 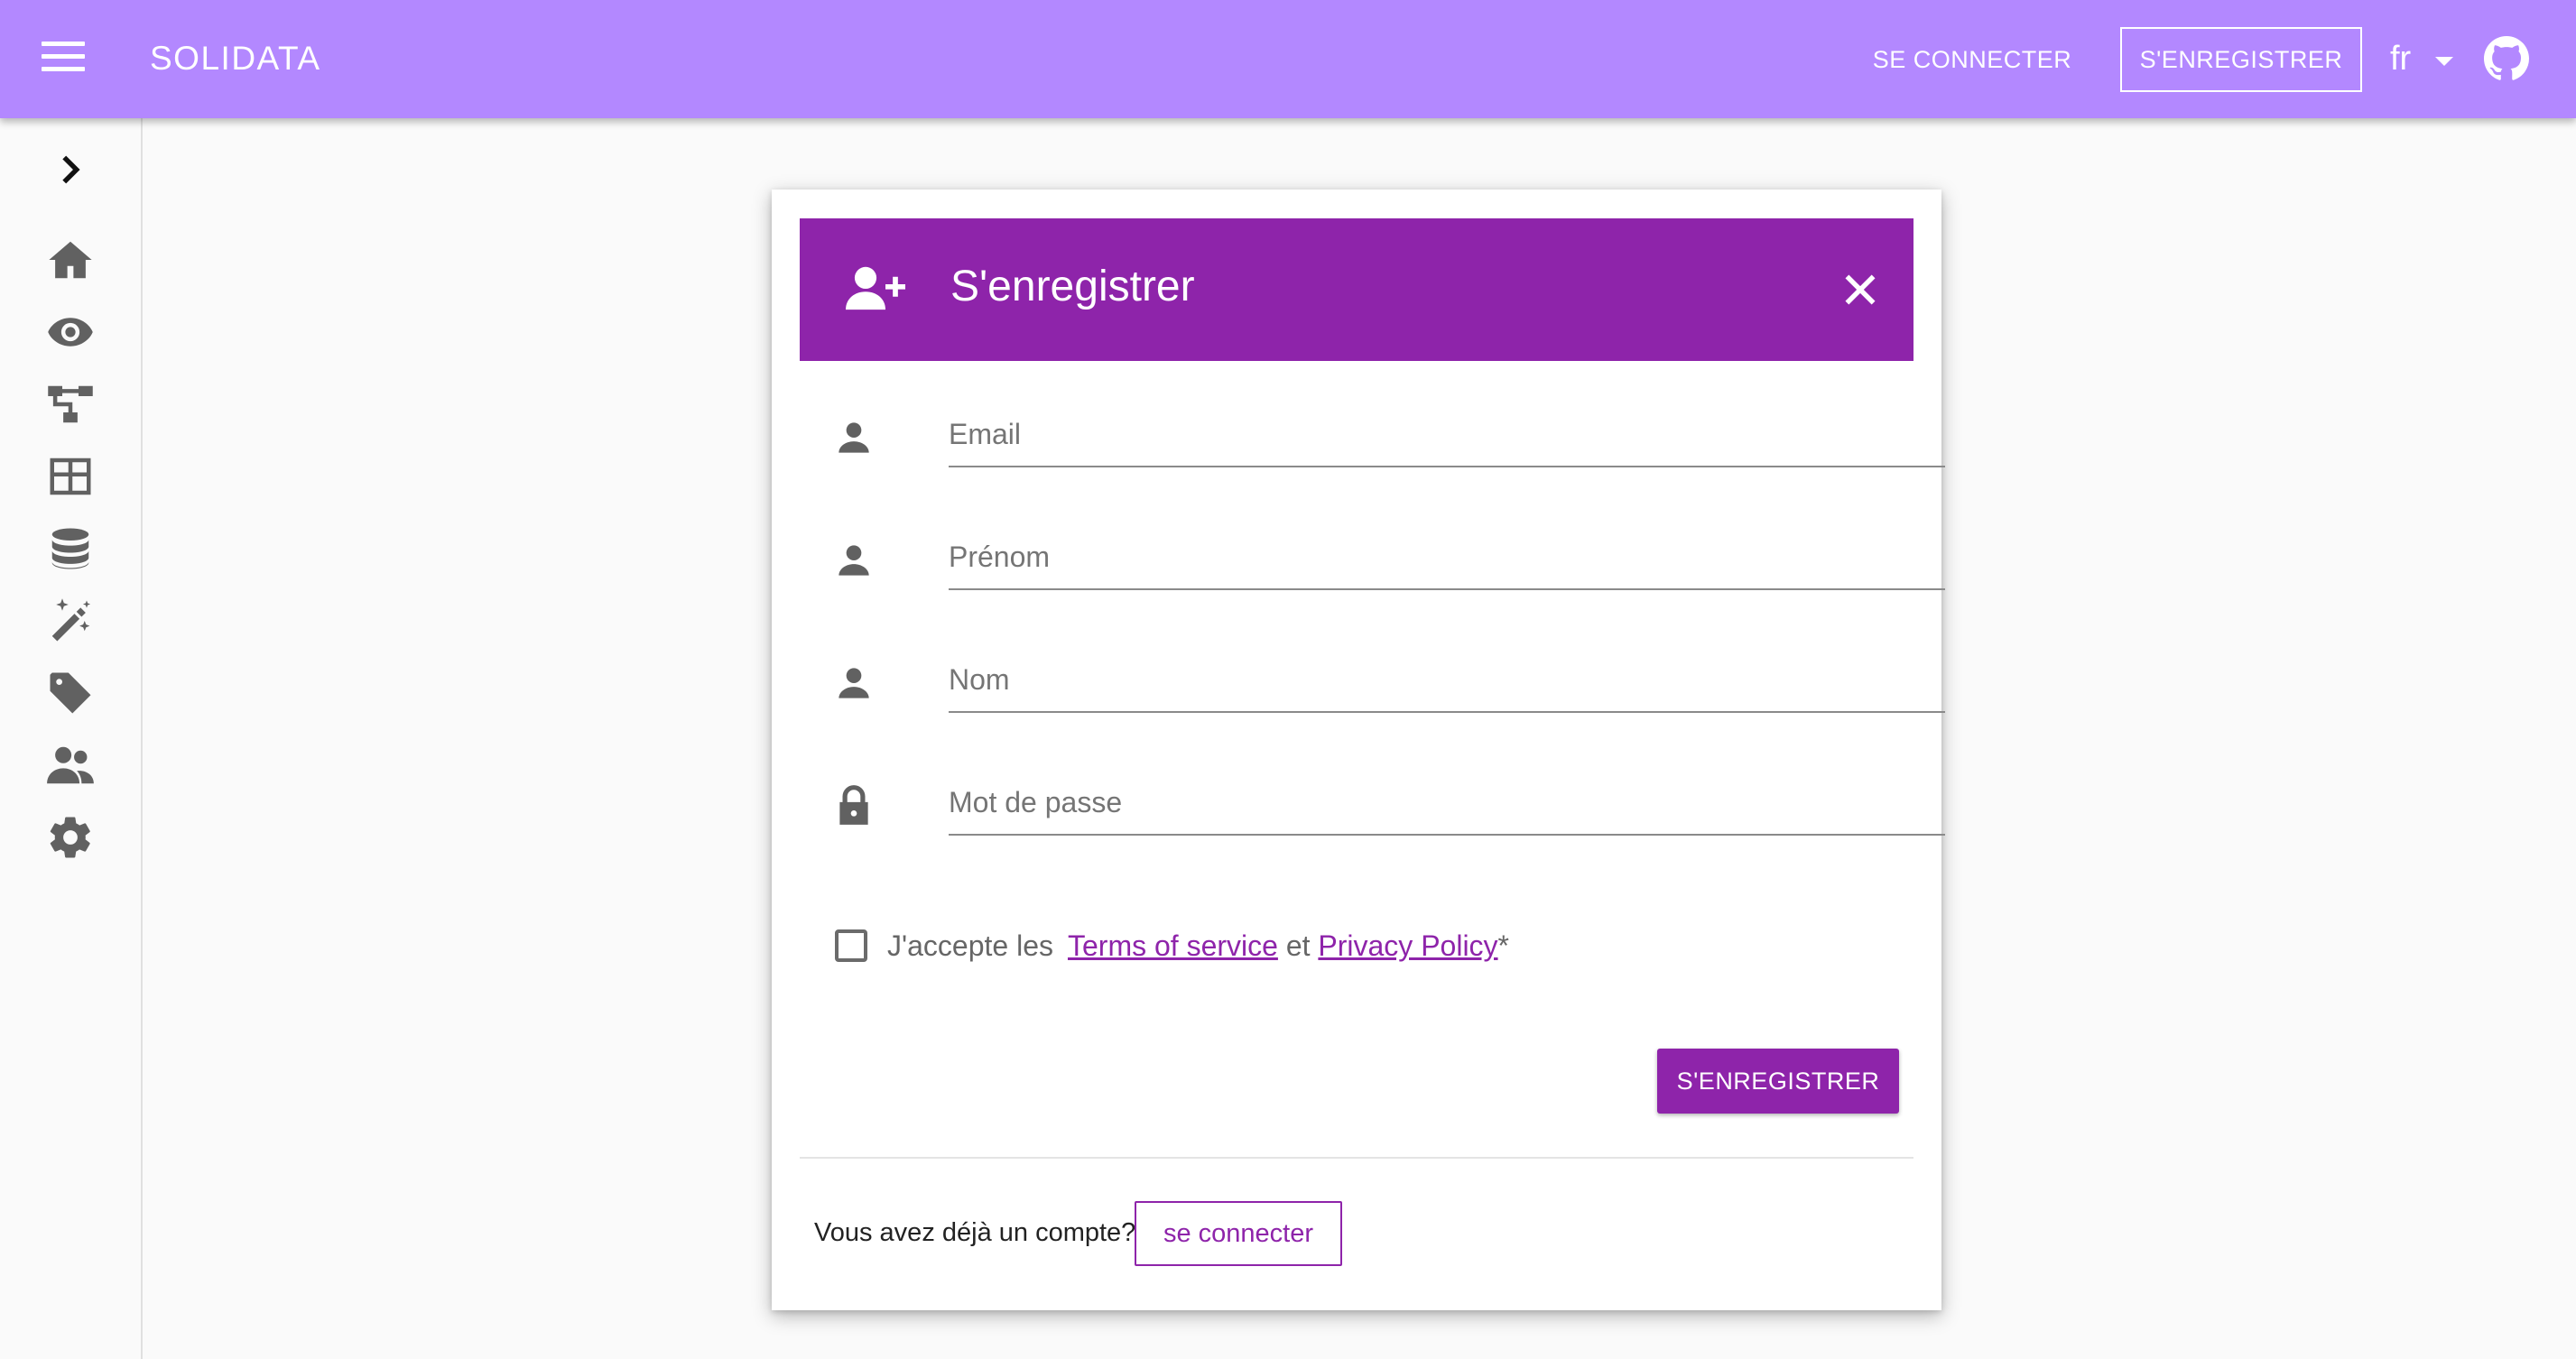 What do you see at coordinates (851, 945) in the screenshot?
I see `terms-checkbox` at bounding box center [851, 945].